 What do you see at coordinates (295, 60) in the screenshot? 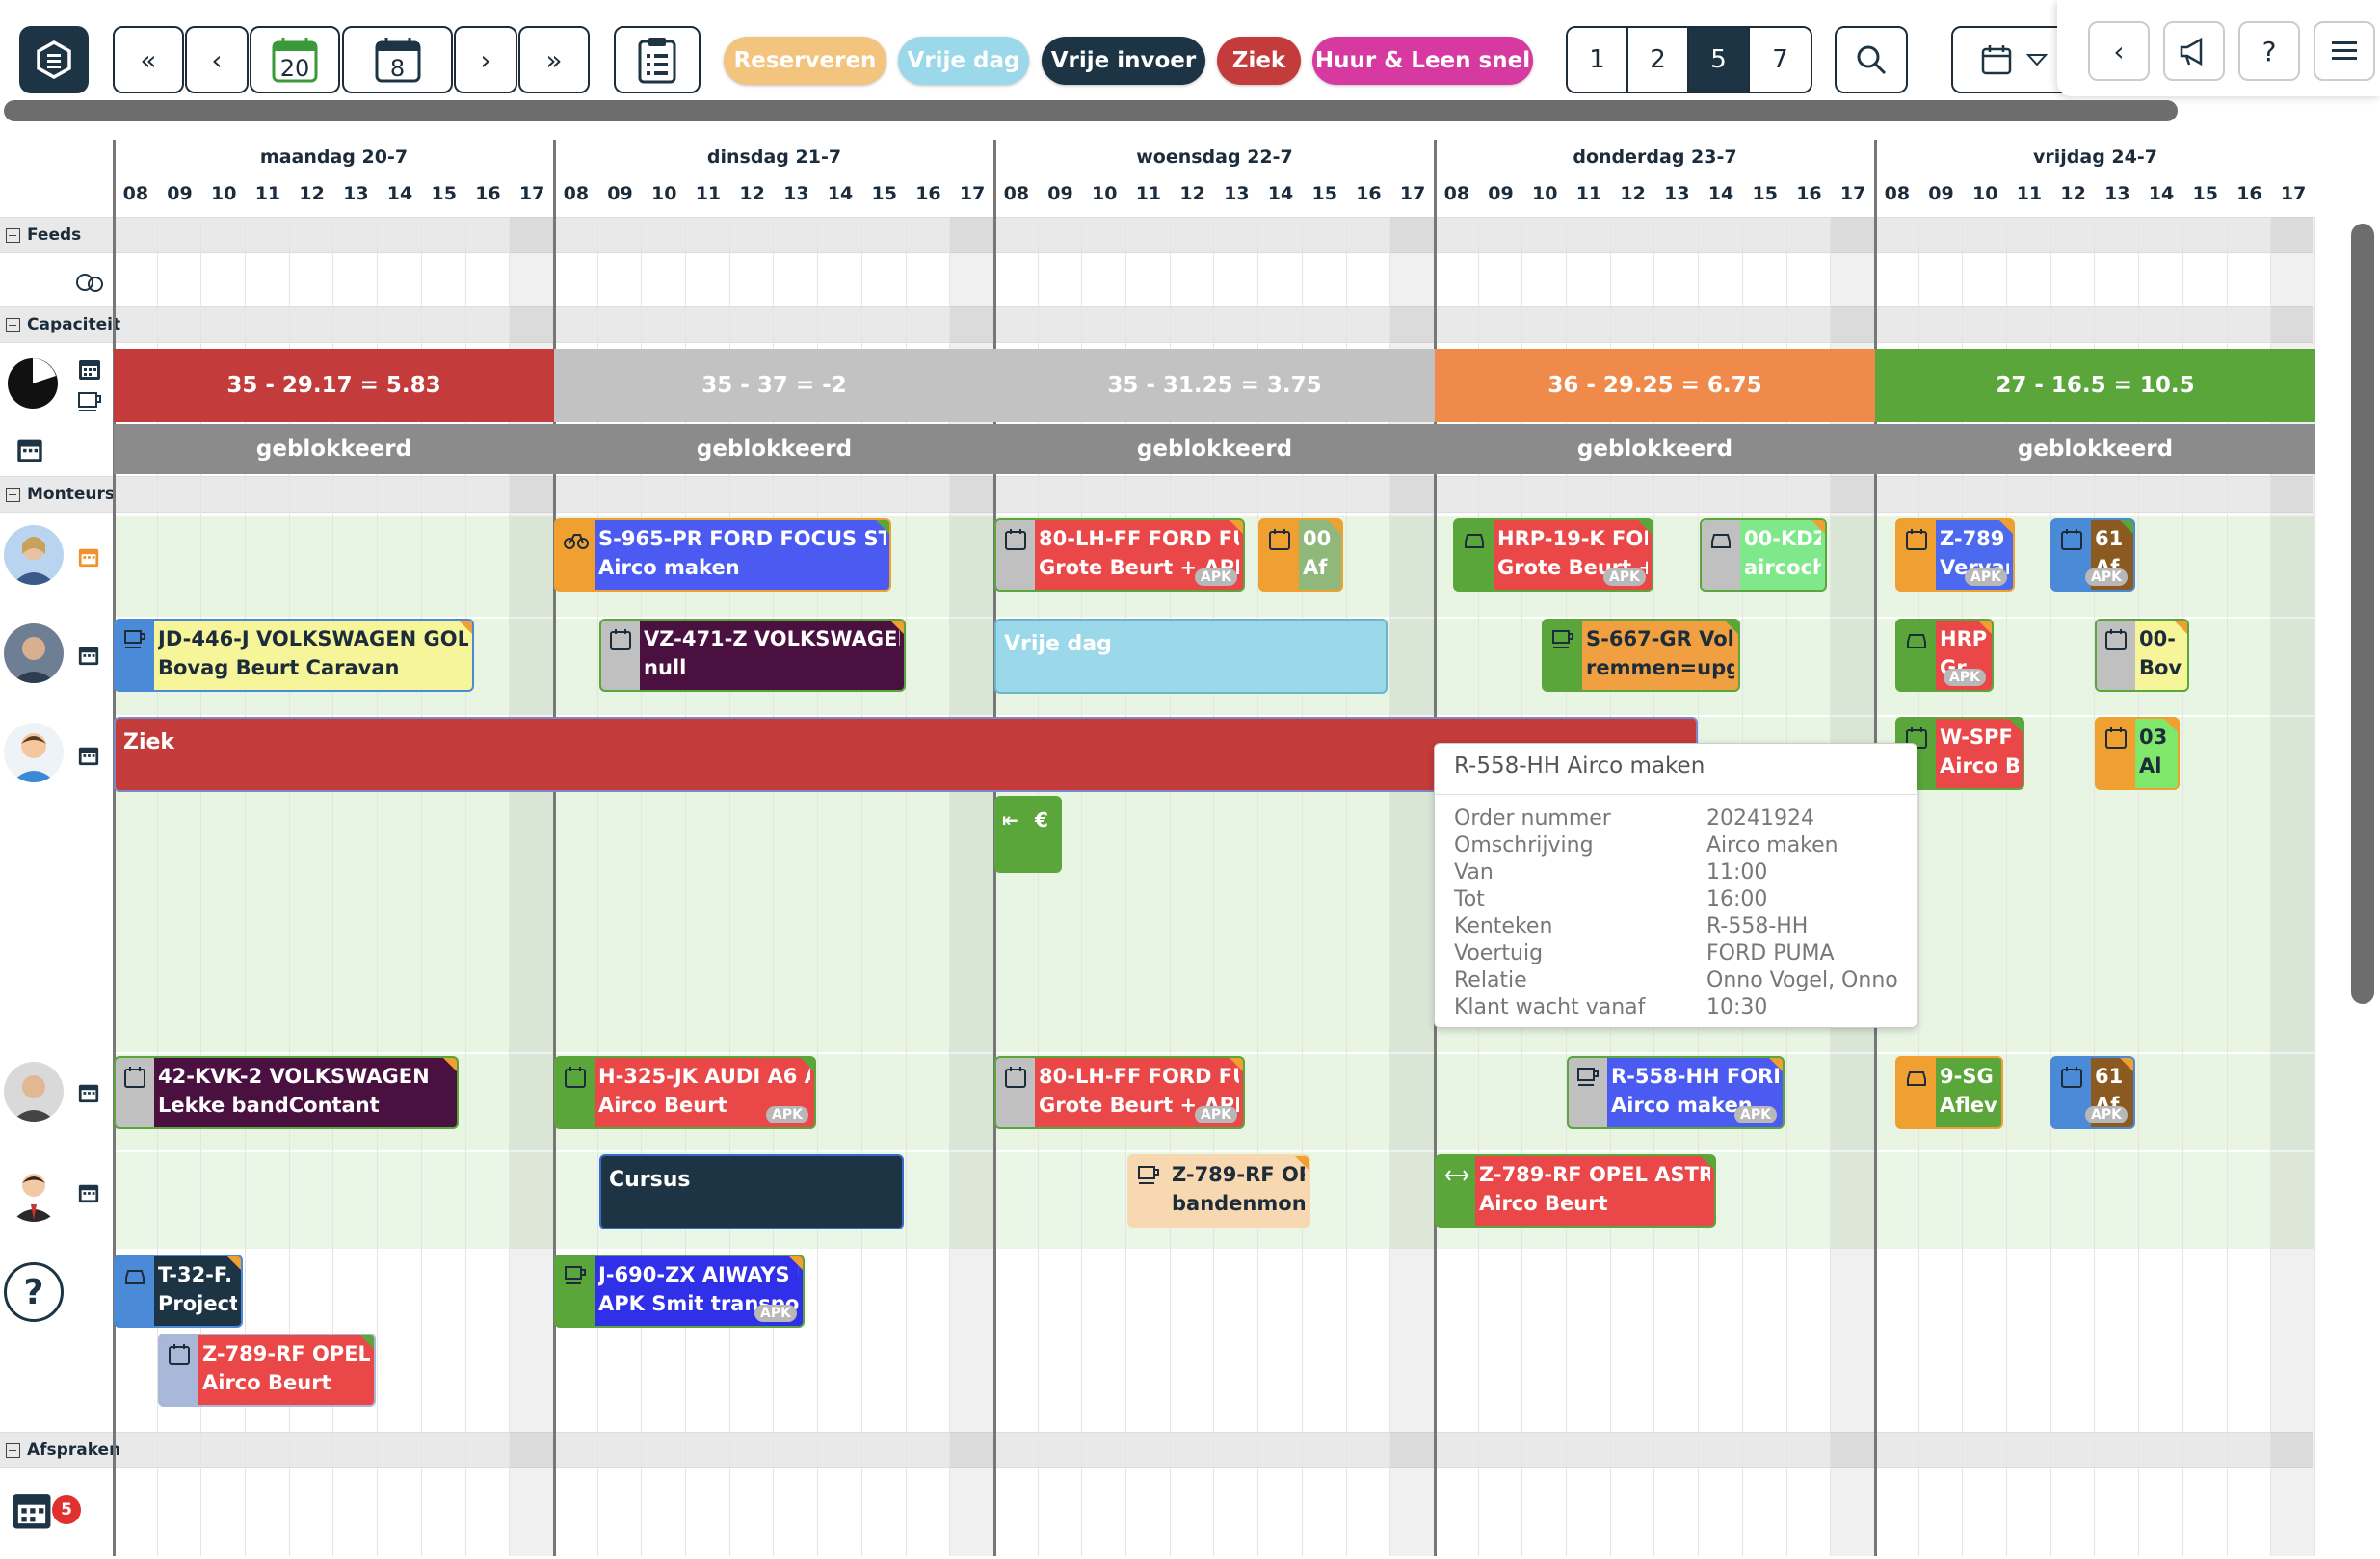
I see `today-button: 20` at bounding box center [295, 60].